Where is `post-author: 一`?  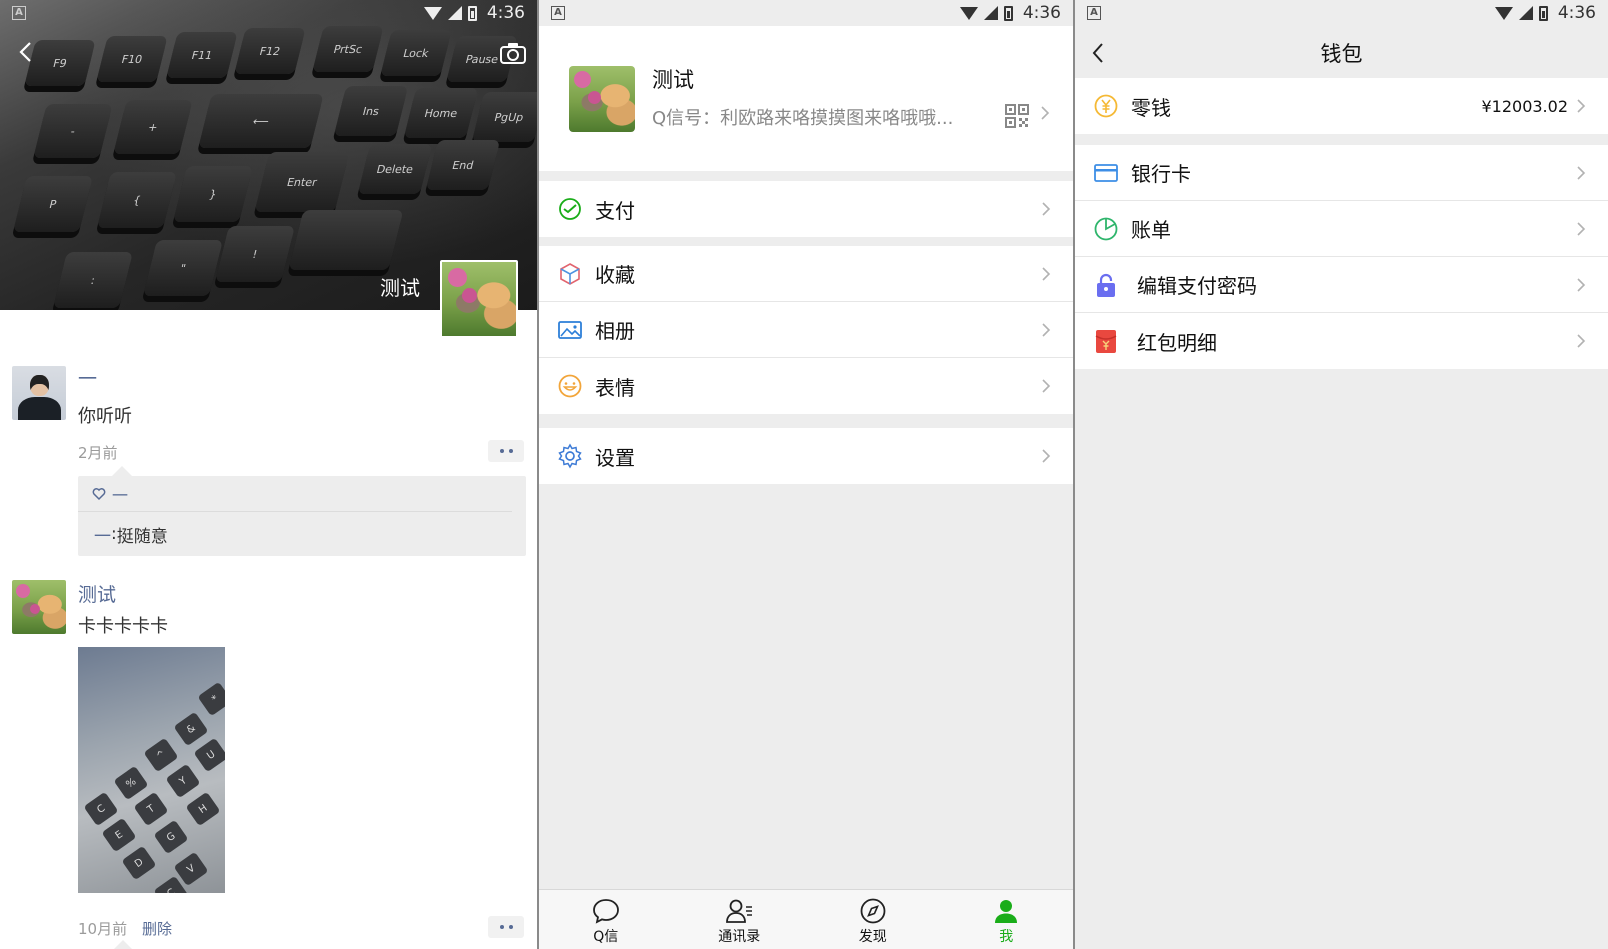
post-author: 一 is located at coordinates (87, 377).